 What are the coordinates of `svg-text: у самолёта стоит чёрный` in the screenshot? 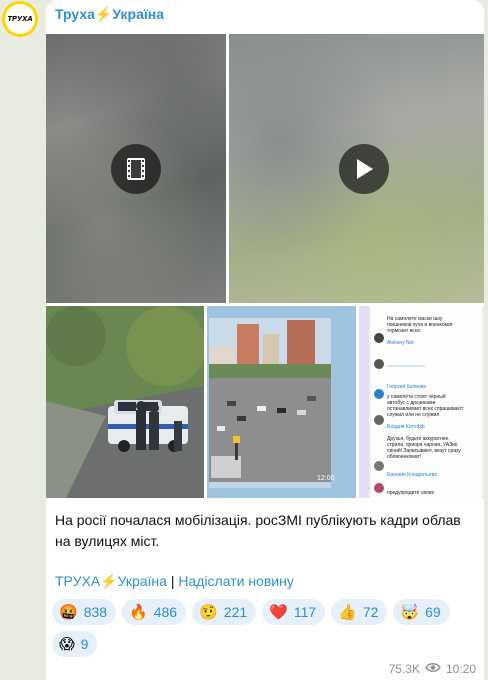 It's located at (416, 396).